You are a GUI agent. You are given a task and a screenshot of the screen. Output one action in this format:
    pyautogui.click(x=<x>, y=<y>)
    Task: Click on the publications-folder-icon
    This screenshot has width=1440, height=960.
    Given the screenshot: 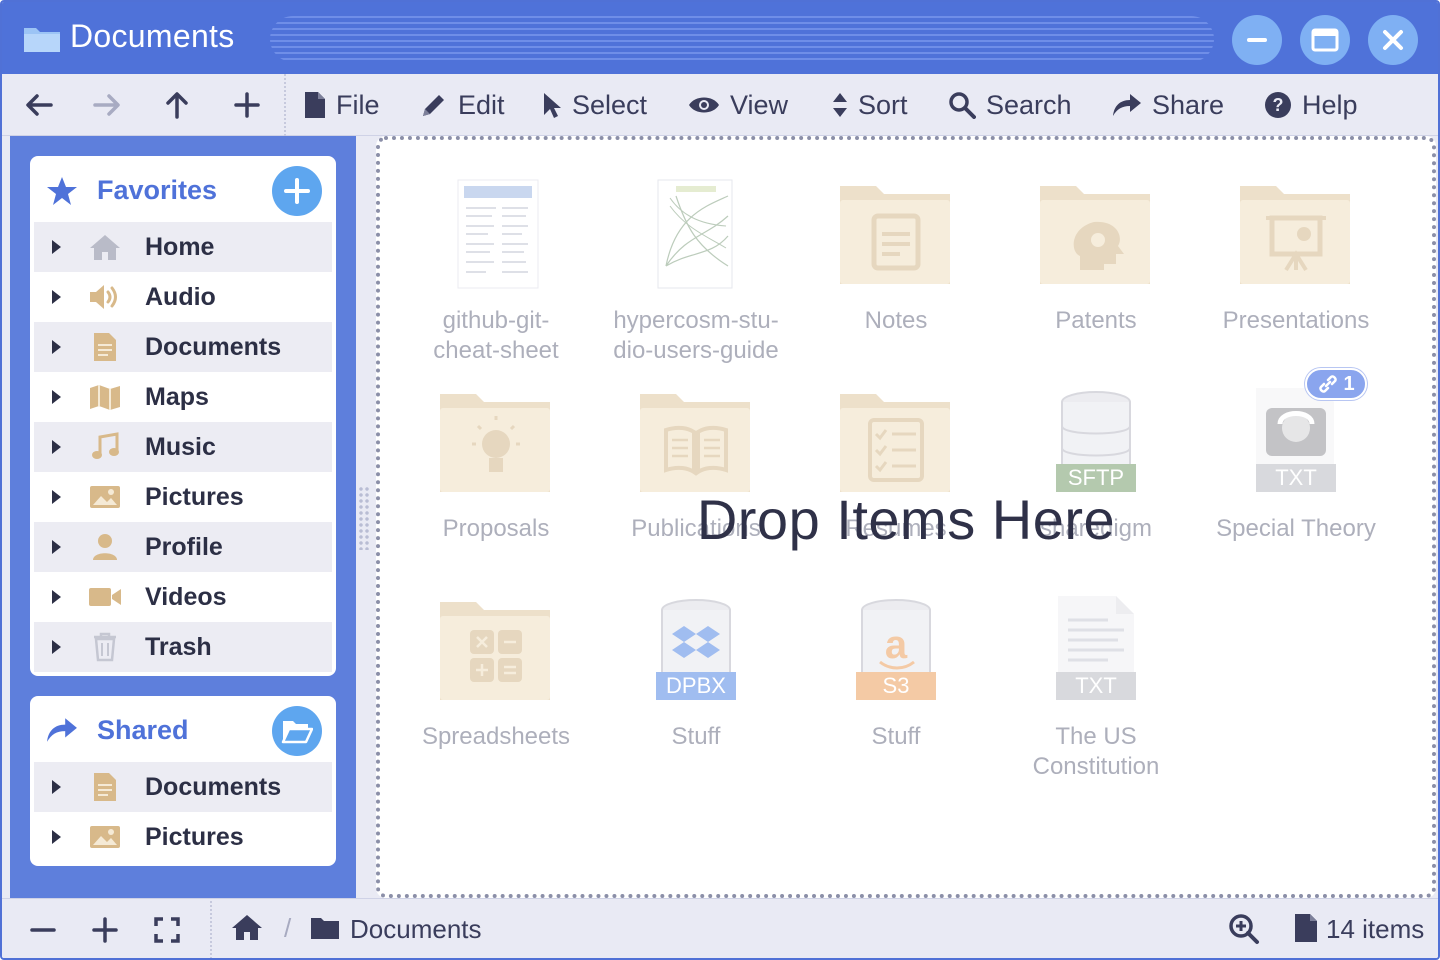 What is the action you would take?
    pyautogui.click(x=696, y=444)
    